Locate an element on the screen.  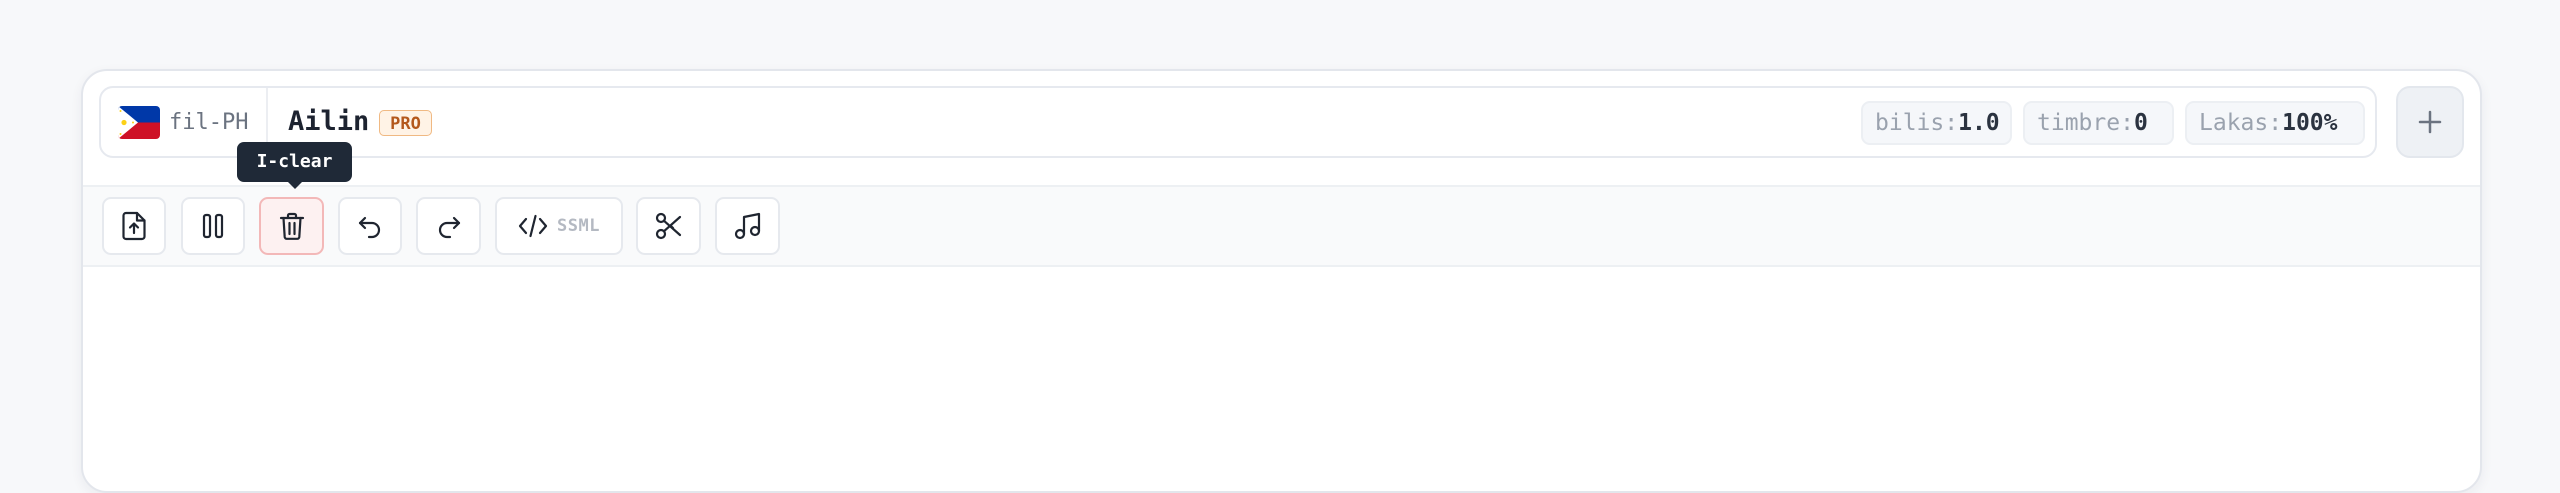
pause-icon is located at coordinates (213, 226).